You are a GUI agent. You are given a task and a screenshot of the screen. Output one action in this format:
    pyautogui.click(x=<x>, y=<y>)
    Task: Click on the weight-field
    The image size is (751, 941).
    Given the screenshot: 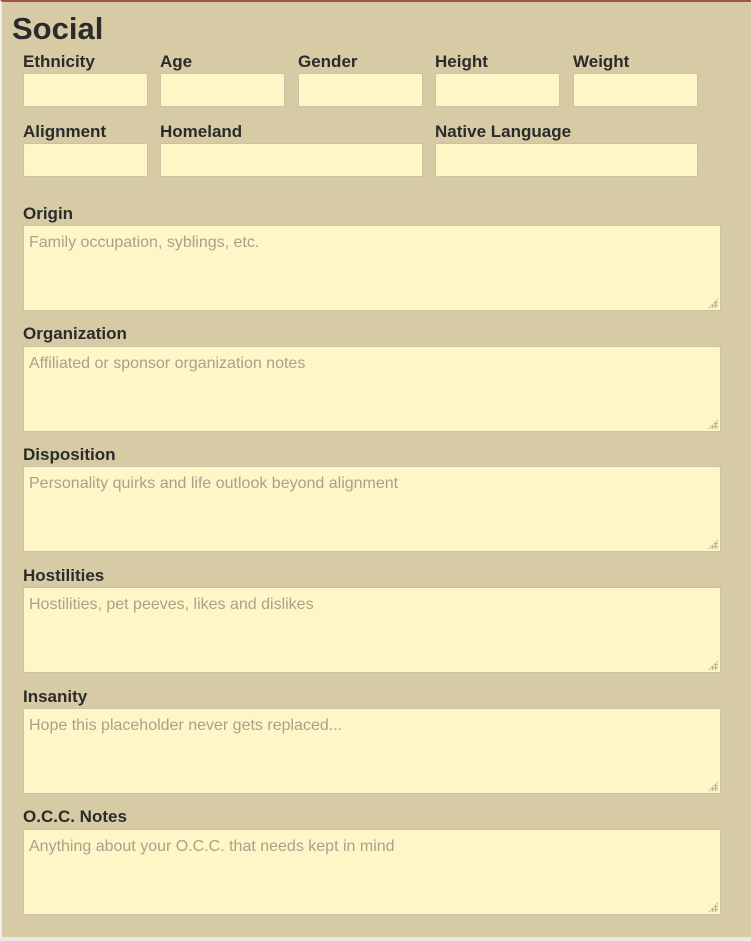 What is the action you would take?
    pyautogui.click(x=635, y=90)
    